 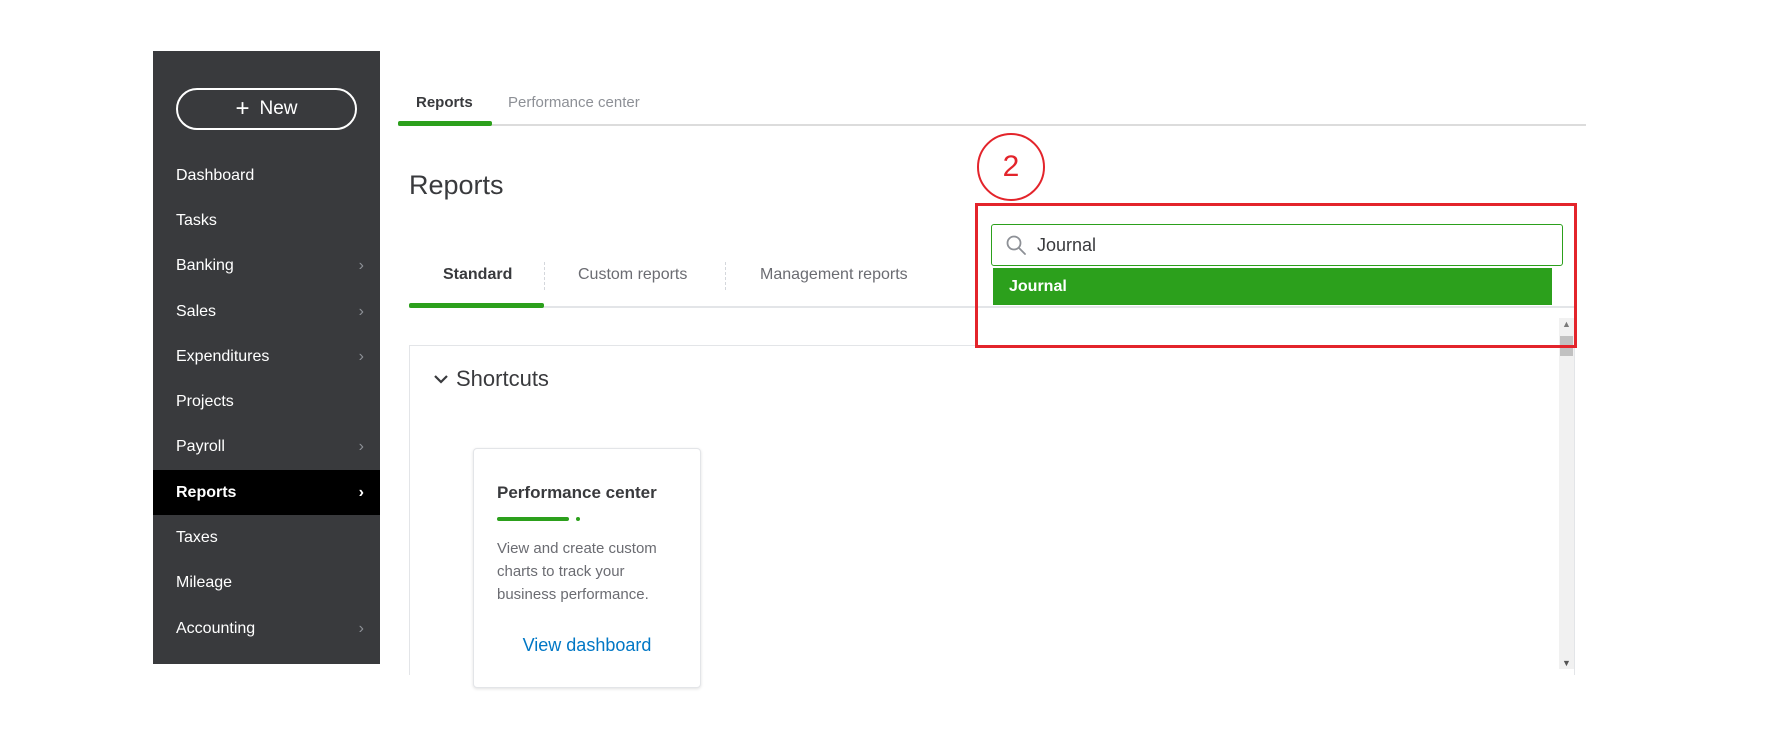 What do you see at coordinates (266, 220) in the screenshot?
I see `sidebar-item-tasks: Tasks` at bounding box center [266, 220].